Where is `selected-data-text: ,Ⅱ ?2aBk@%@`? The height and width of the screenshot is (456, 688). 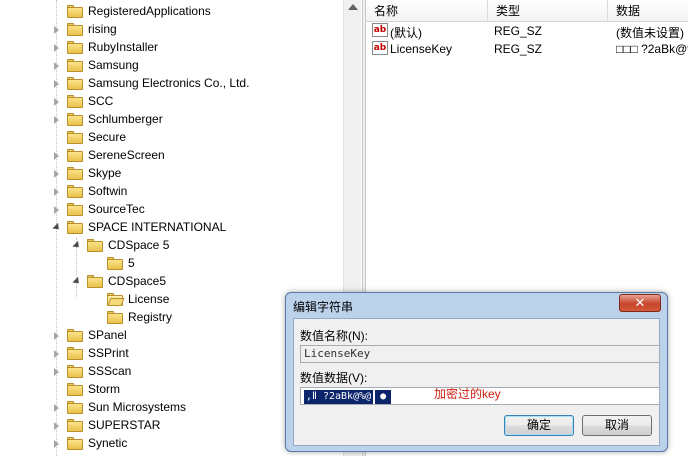 selected-data-text: ,Ⅱ ?2aBk@%@ is located at coordinates (339, 397).